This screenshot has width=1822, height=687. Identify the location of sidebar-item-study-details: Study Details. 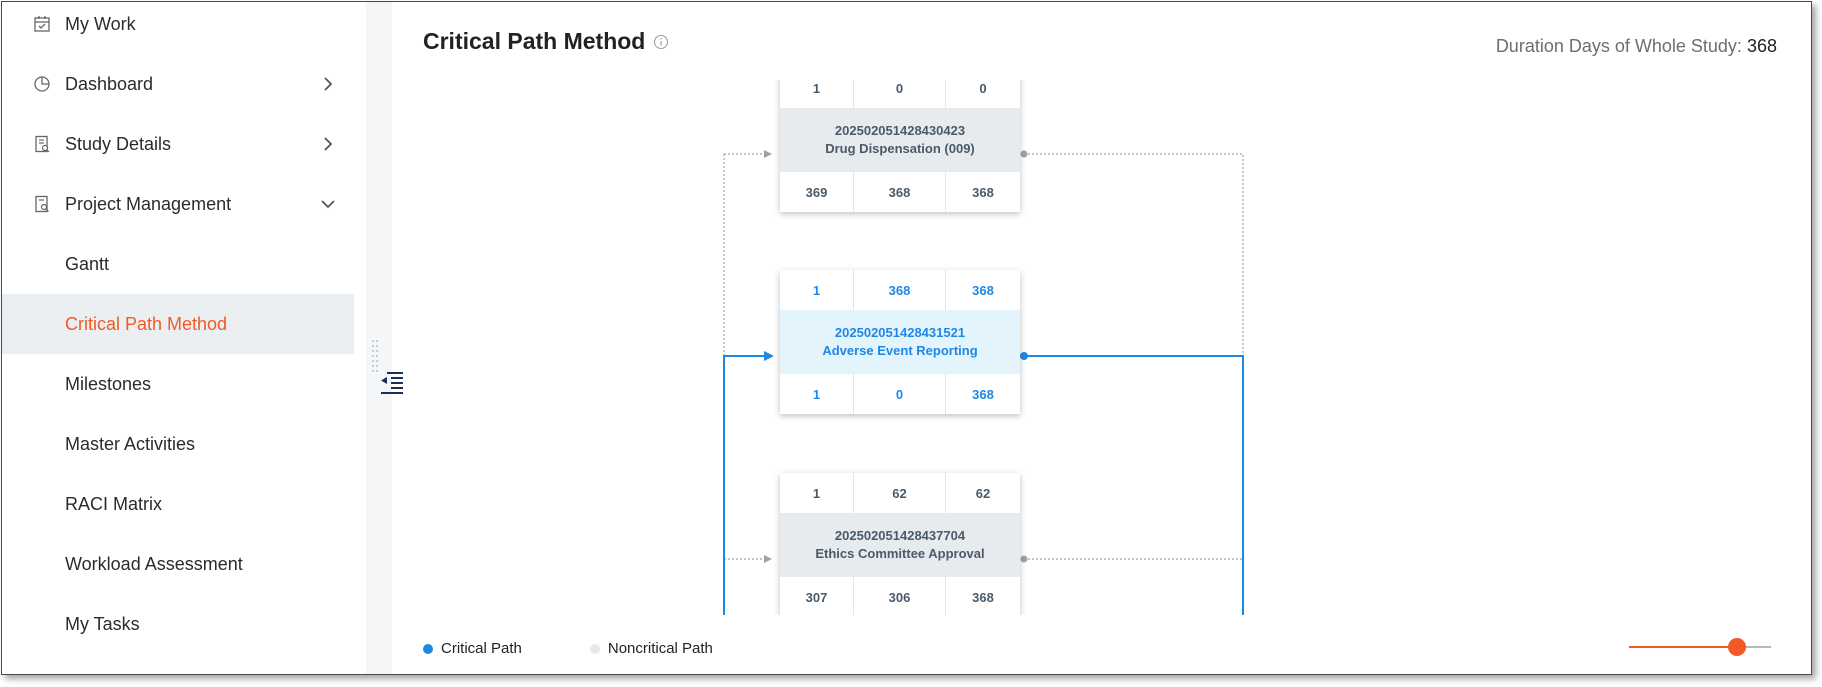
(178, 144).